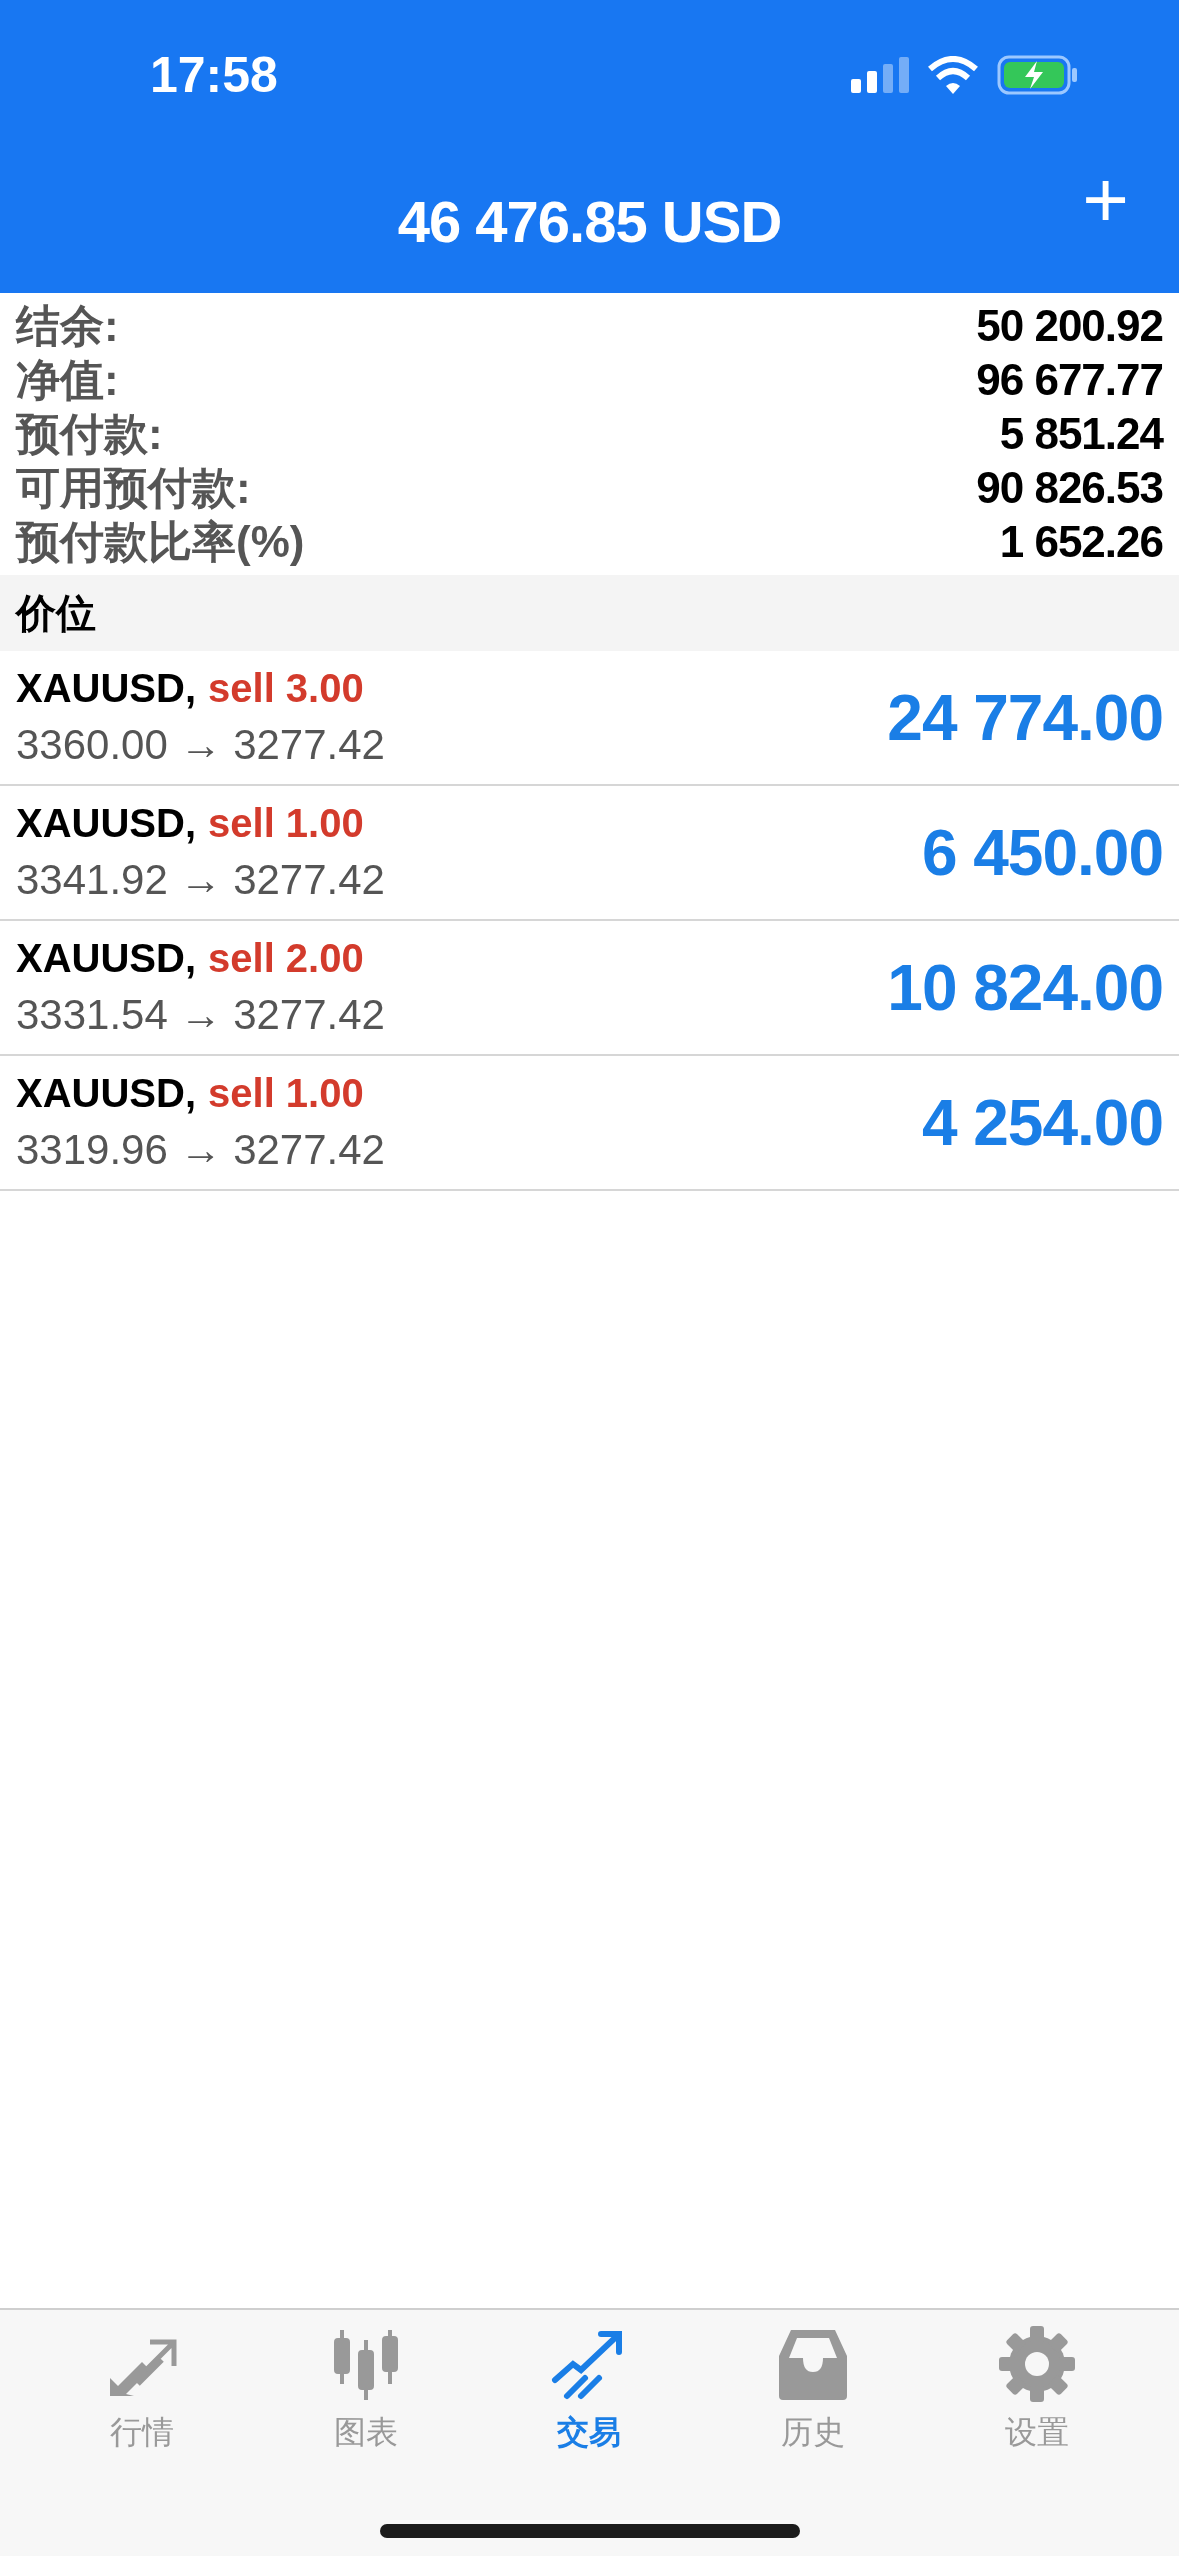 Image resolution: width=1179 pixels, height=2556 pixels. What do you see at coordinates (589, 1123) in the screenshot?
I see `position-row: XAUUSD, sell 1.00 3319.96 → 3277.42 4 254.00` at bounding box center [589, 1123].